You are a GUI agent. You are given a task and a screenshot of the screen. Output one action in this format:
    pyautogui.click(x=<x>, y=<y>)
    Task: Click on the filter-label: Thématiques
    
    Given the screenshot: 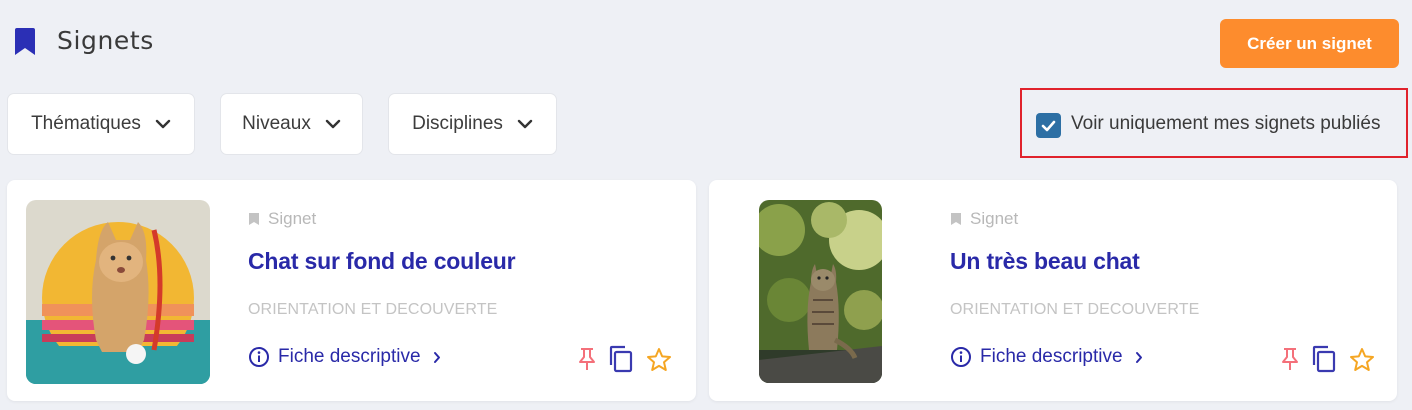 What is the action you would take?
    pyautogui.click(x=86, y=123)
    